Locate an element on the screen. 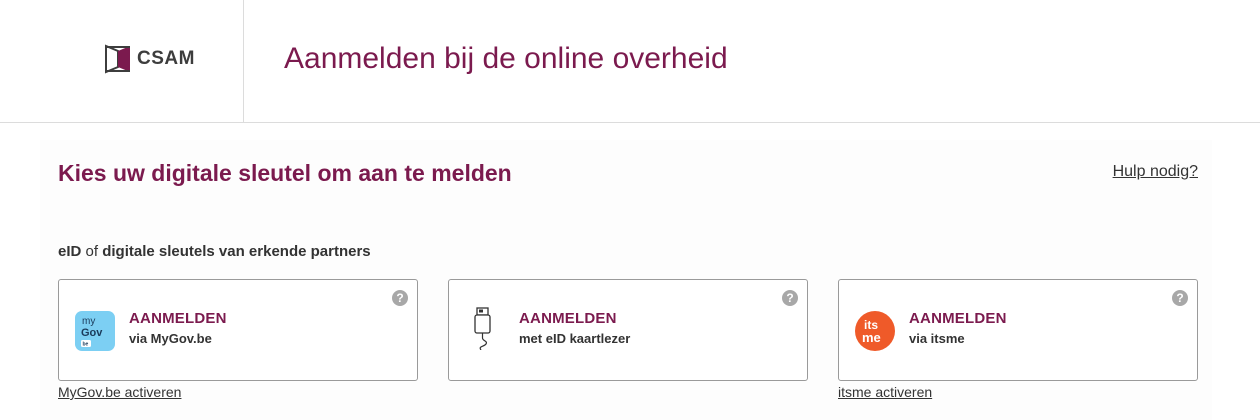 The height and width of the screenshot is (420, 1260). mygov-icon: my Gov be is located at coordinates (94, 330).